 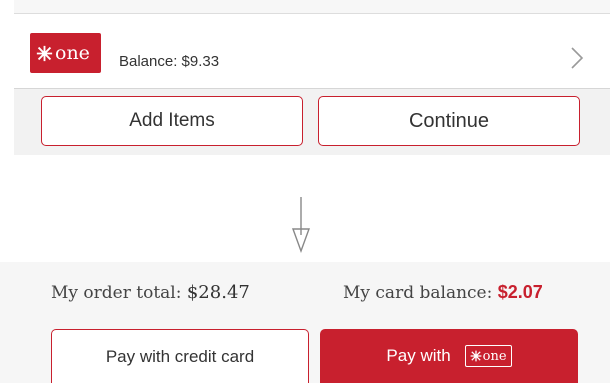 What do you see at coordinates (180, 356) in the screenshot?
I see `pay-with-credit-card-button: Pay with credit card` at bounding box center [180, 356].